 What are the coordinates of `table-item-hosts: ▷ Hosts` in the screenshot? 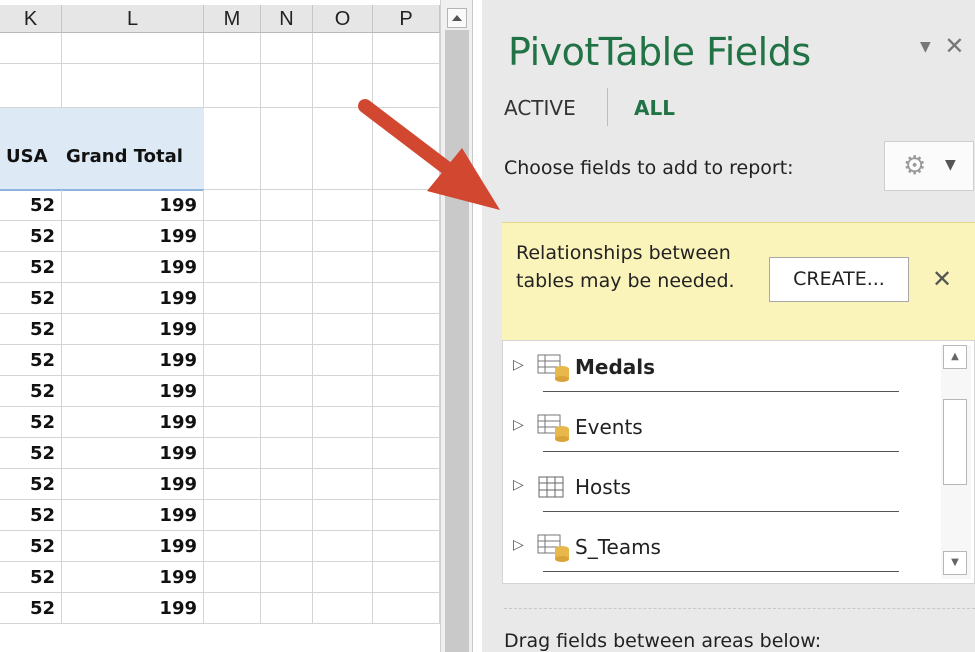 It's located at (723, 493).